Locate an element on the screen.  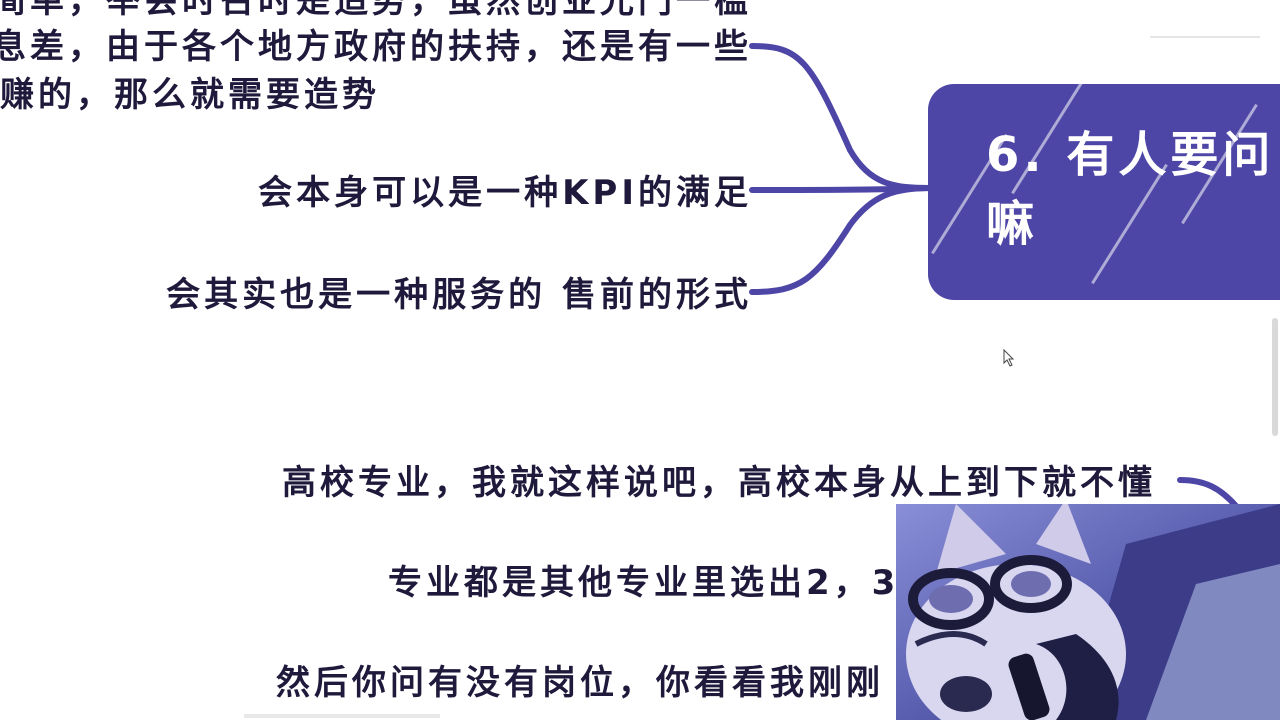
topic-title: 6. 有人要问 嘛 is located at coordinates (1130, 190).